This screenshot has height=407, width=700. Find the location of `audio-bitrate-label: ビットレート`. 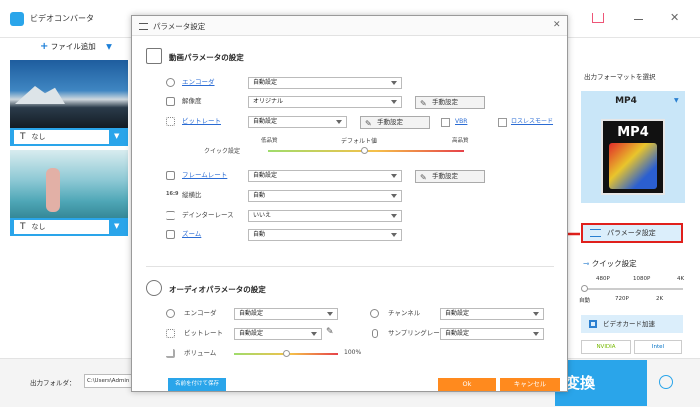

audio-bitrate-label: ビットレート is located at coordinates (203, 333).